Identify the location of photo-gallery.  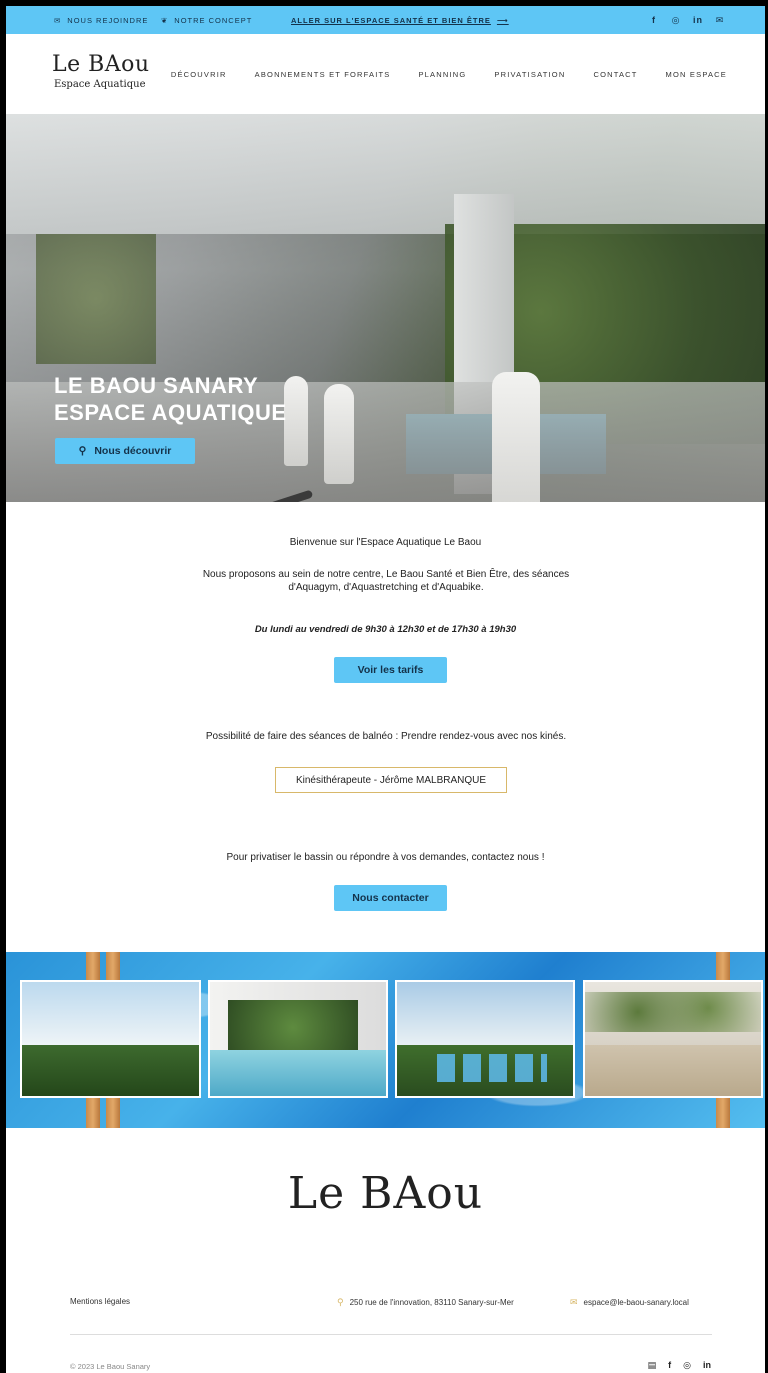
(385, 1040).